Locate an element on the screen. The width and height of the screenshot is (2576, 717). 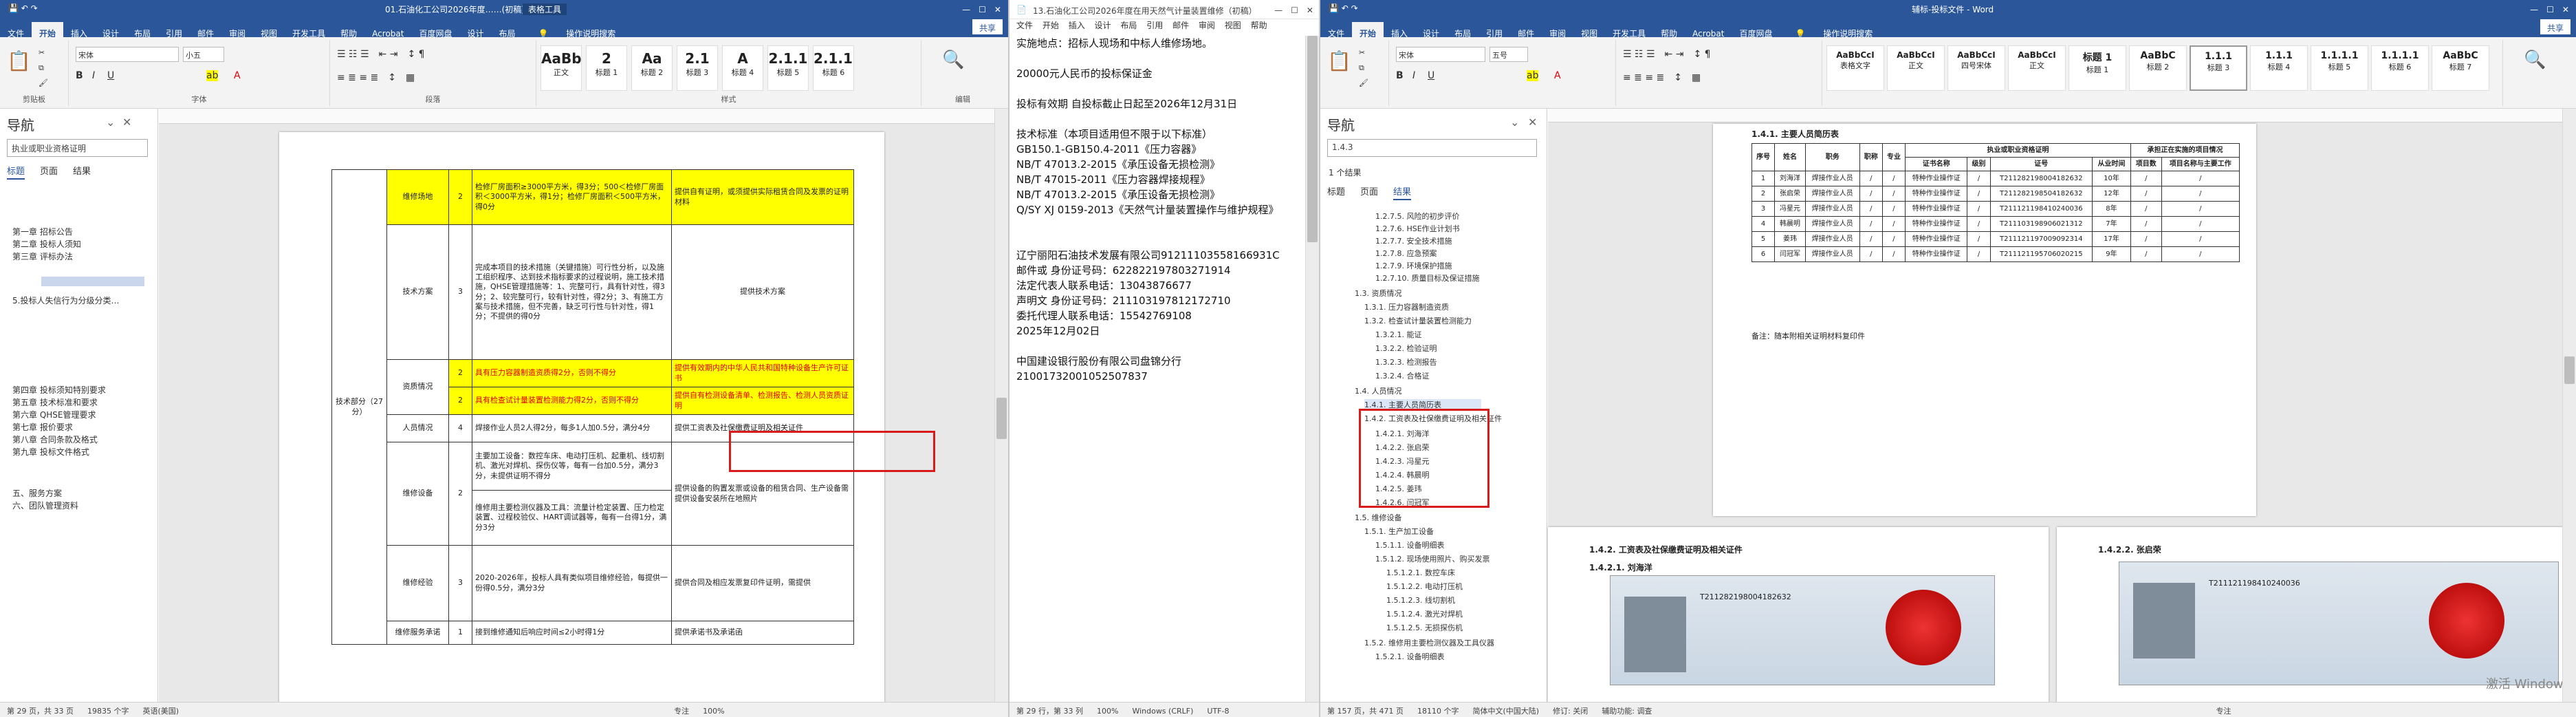
nav-tree-item: 1.3.2.2. 检验证明 is located at coordinates (1406, 348).